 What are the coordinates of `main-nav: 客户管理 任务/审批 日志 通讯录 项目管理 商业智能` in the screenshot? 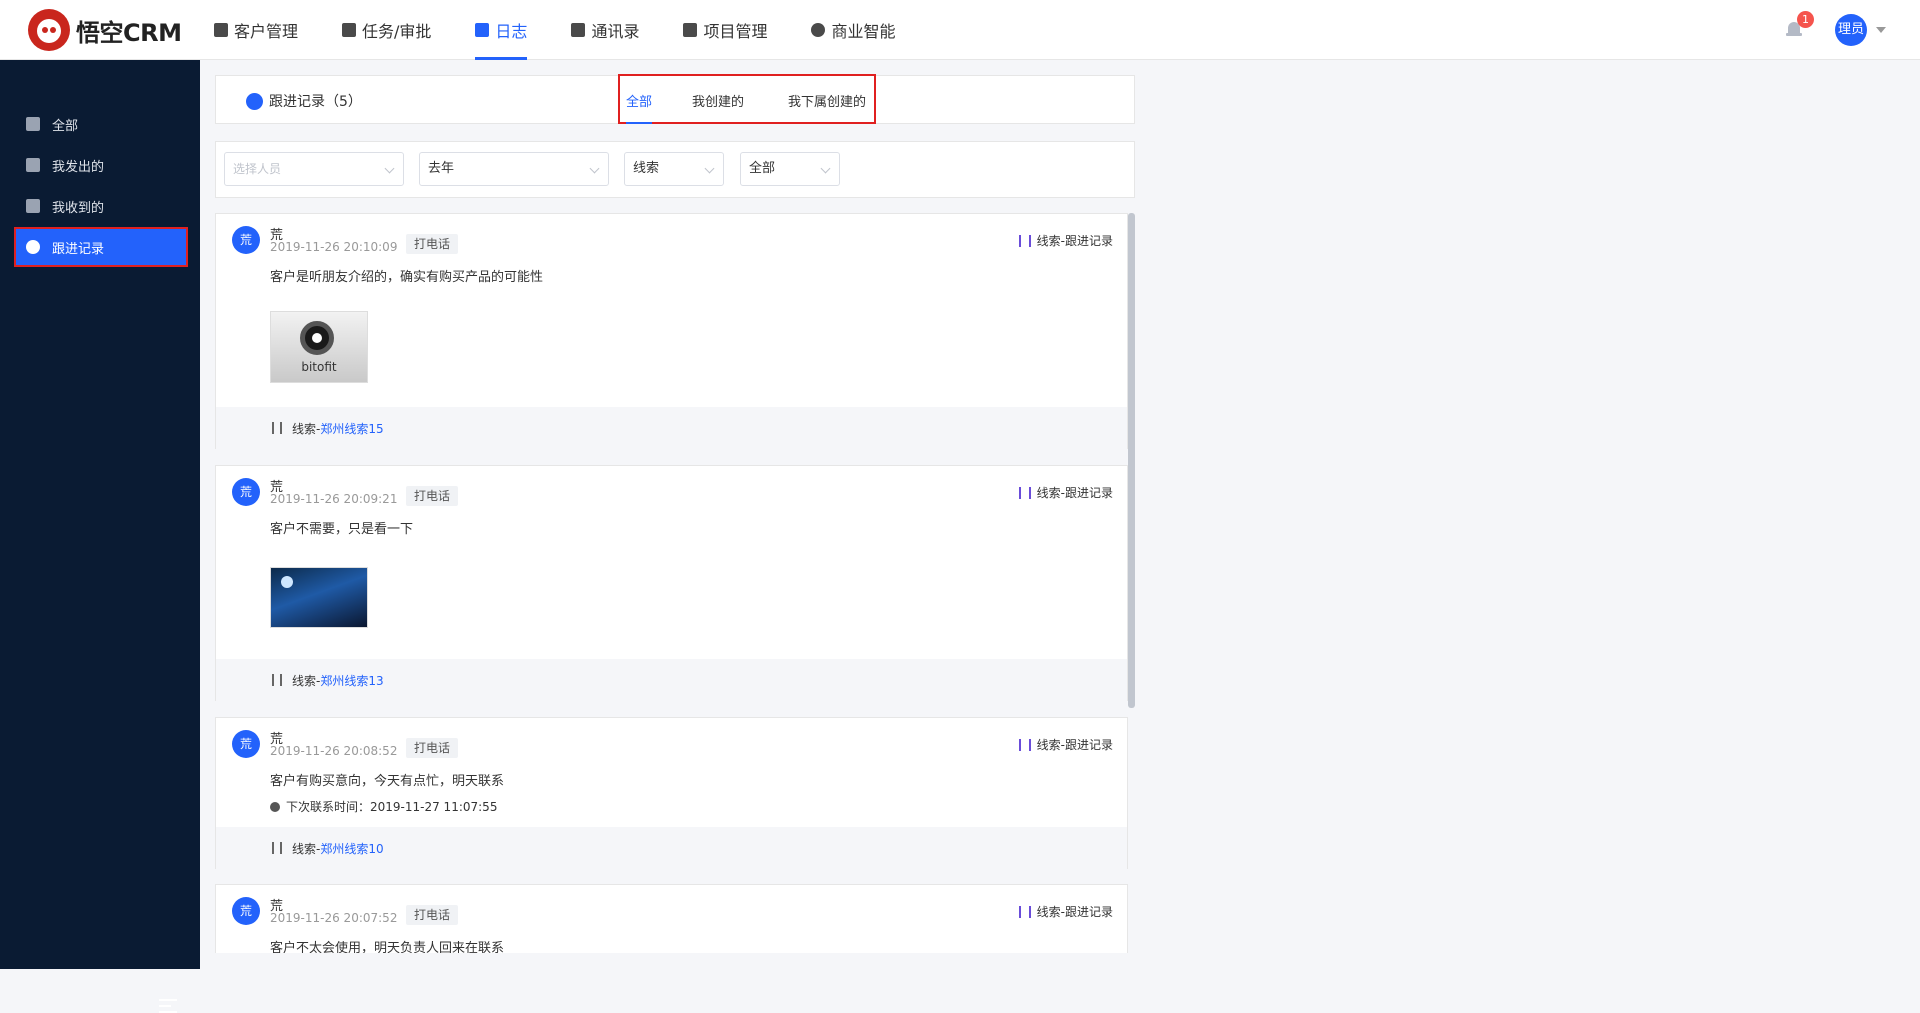 It's located at (576, 30).